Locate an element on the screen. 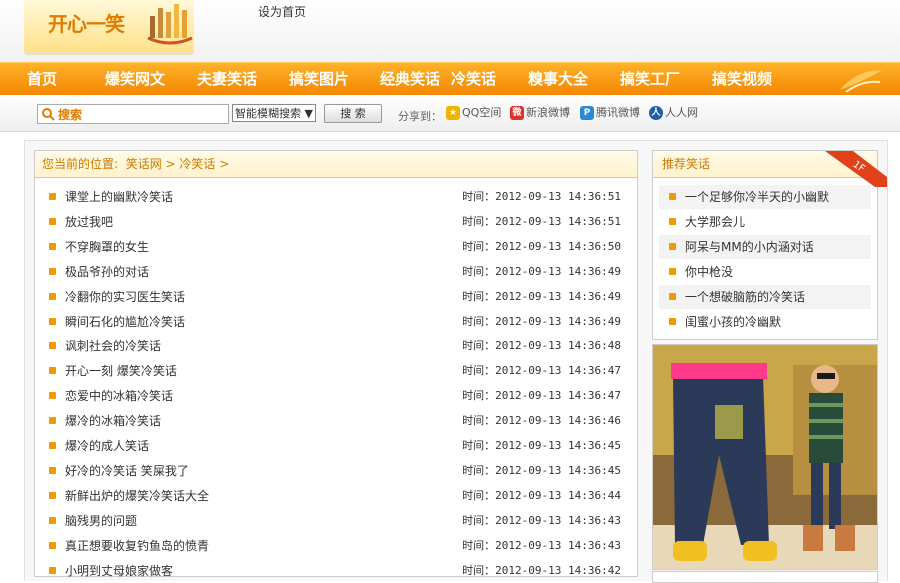 This screenshot has height=583, width=900. list-item: 脑残男的问题 时间：2012-09-13 14:36:43 is located at coordinates (336, 521).